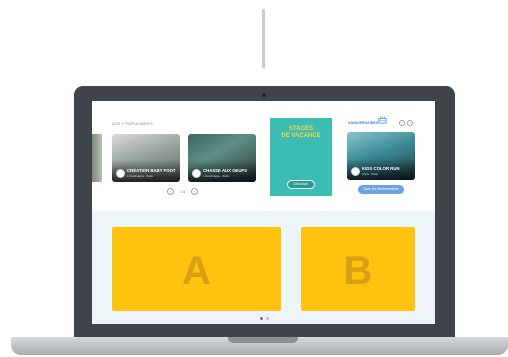  I want to click on birthday-card: KIDS COLOR RUN Anniv · Paris, so click(381, 156).